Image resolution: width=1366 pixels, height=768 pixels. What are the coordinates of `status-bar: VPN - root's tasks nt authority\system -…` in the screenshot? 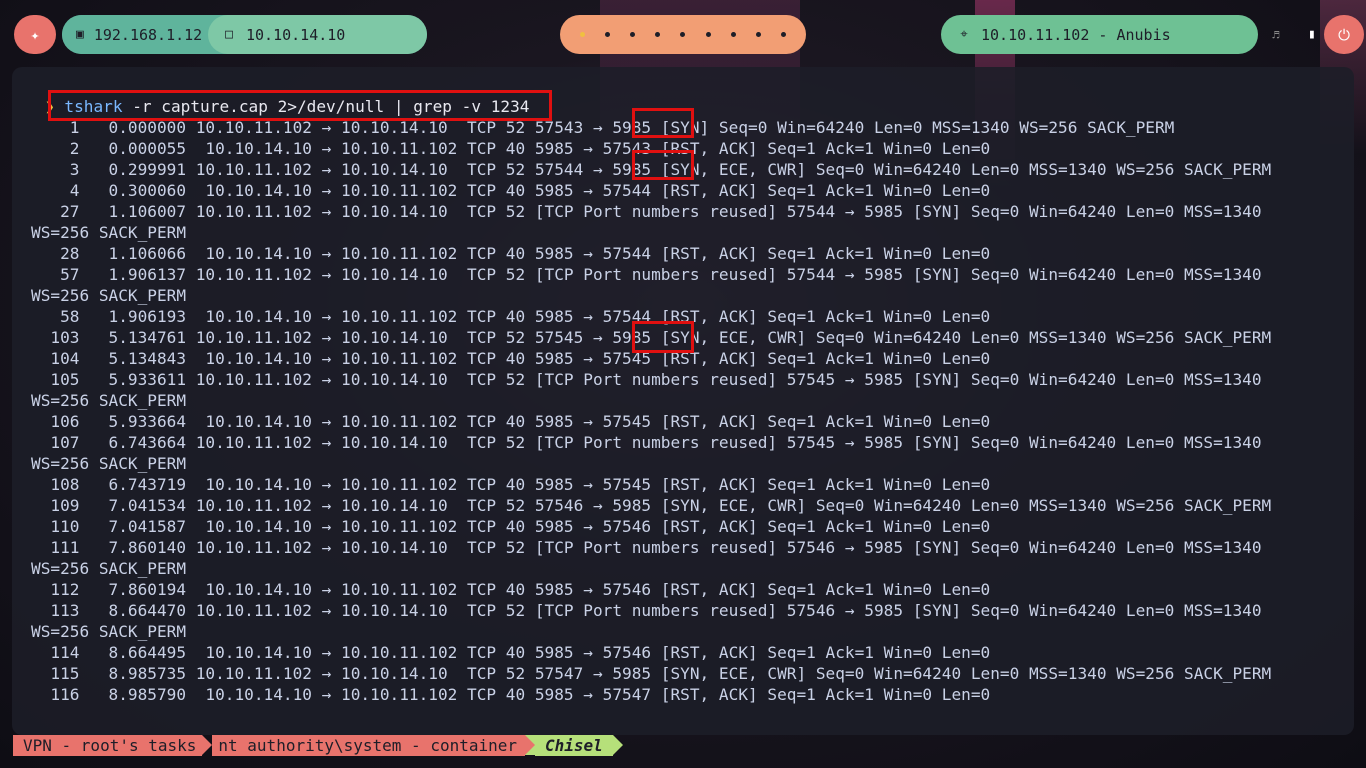 It's located at (318, 745).